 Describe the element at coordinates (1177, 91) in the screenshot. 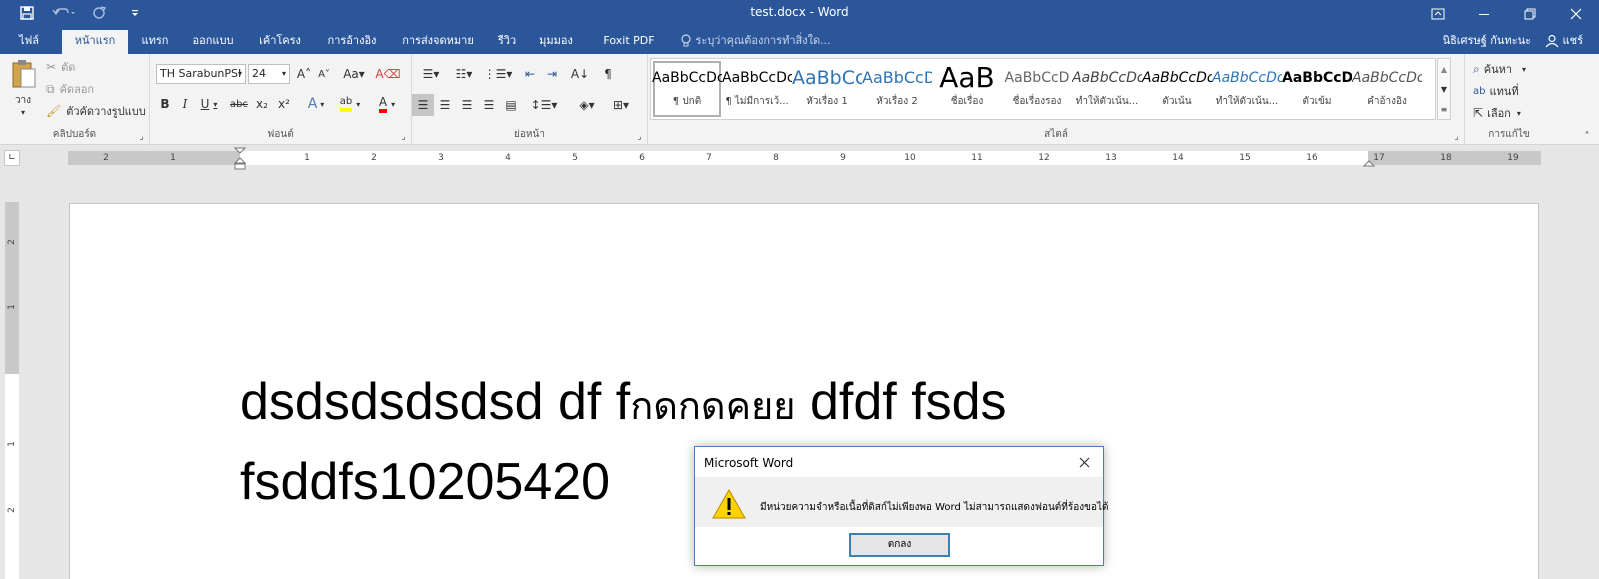

I see `style-emphasis: AaBbCcDc ตัวเน้น` at that location.